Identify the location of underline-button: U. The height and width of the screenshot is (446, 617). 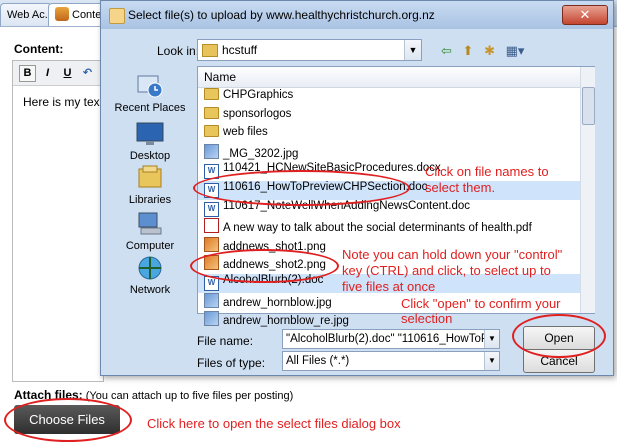
(67, 73).